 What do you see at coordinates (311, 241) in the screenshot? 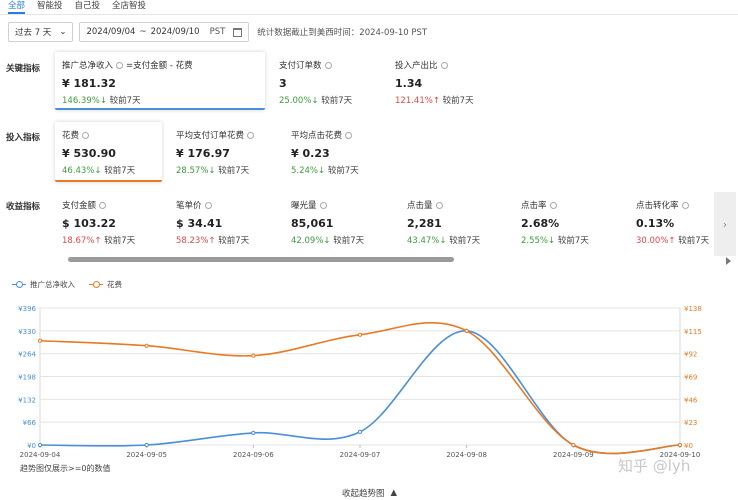
I see `metric-change: 42.09%↓` at bounding box center [311, 241].